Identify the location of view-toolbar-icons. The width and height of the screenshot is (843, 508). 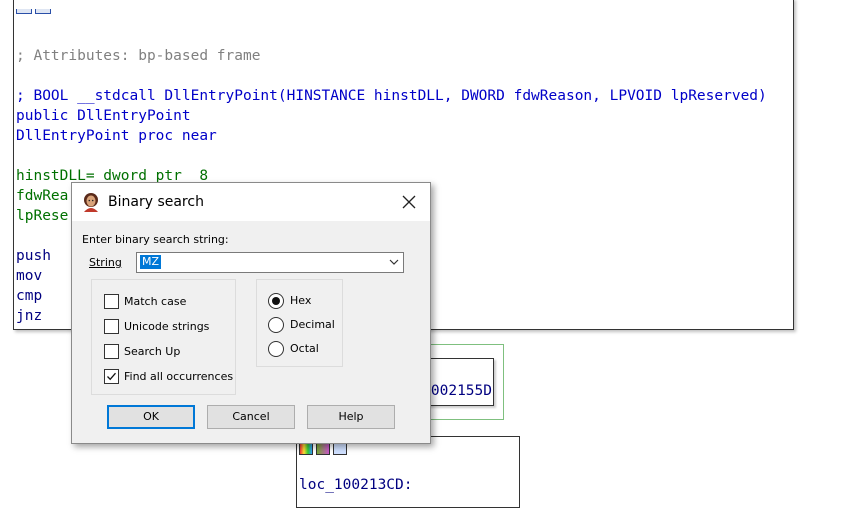
(36, 7).